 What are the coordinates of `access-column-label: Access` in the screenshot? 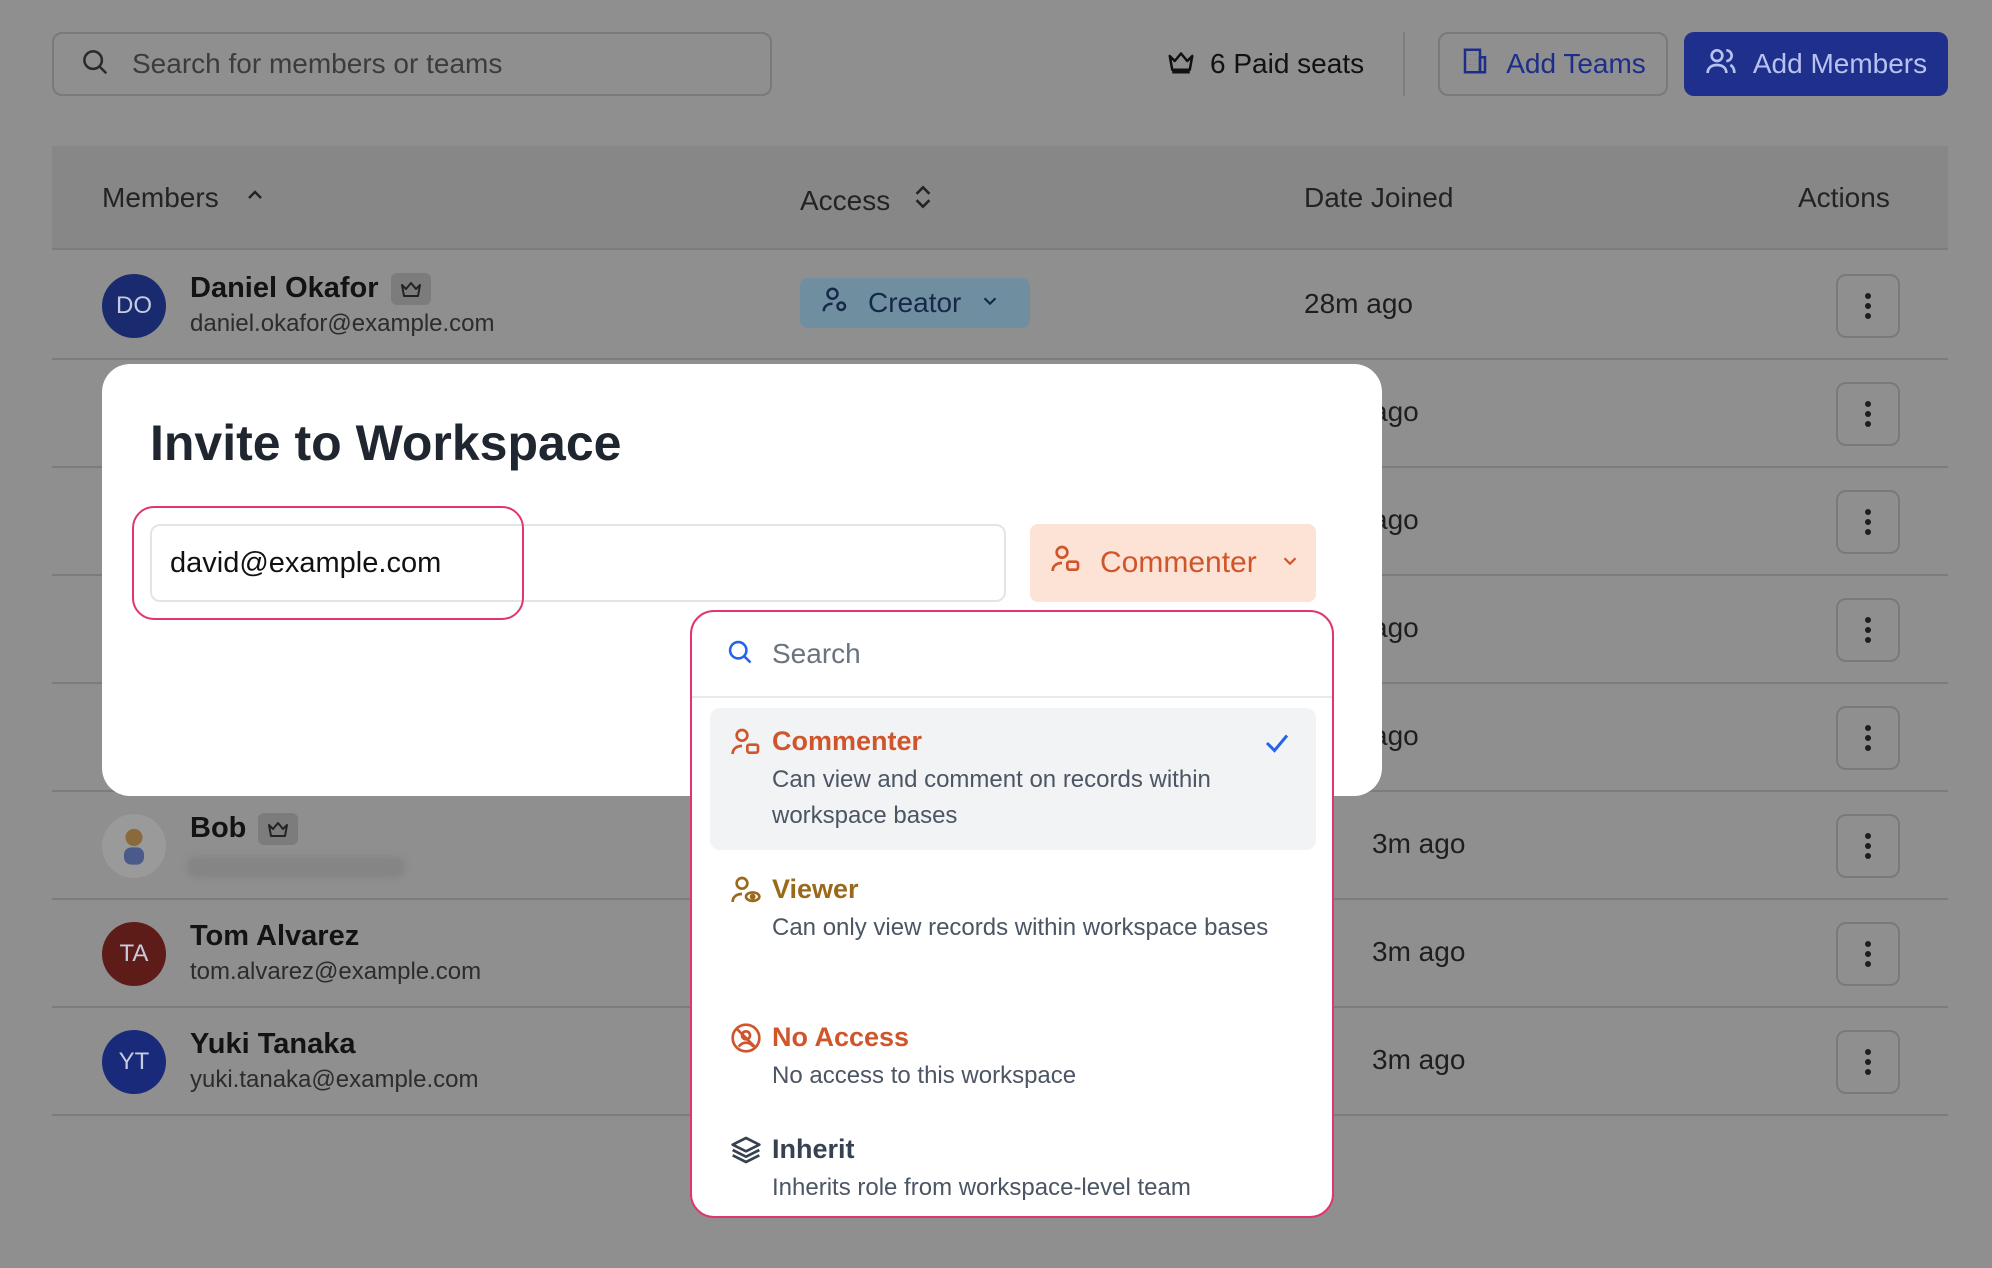 It's located at (845, 200).